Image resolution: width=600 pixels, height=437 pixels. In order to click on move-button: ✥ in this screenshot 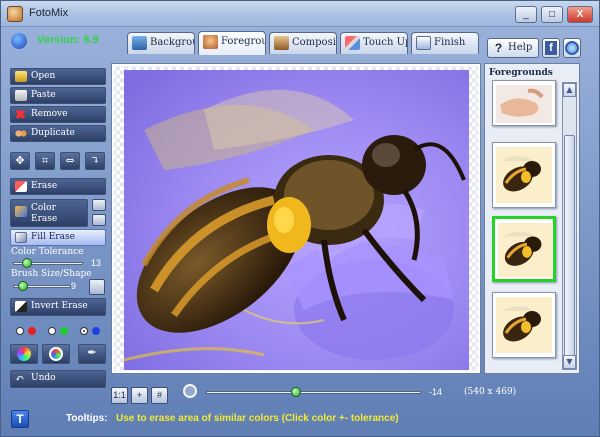, I will do `click(20, 161)`.